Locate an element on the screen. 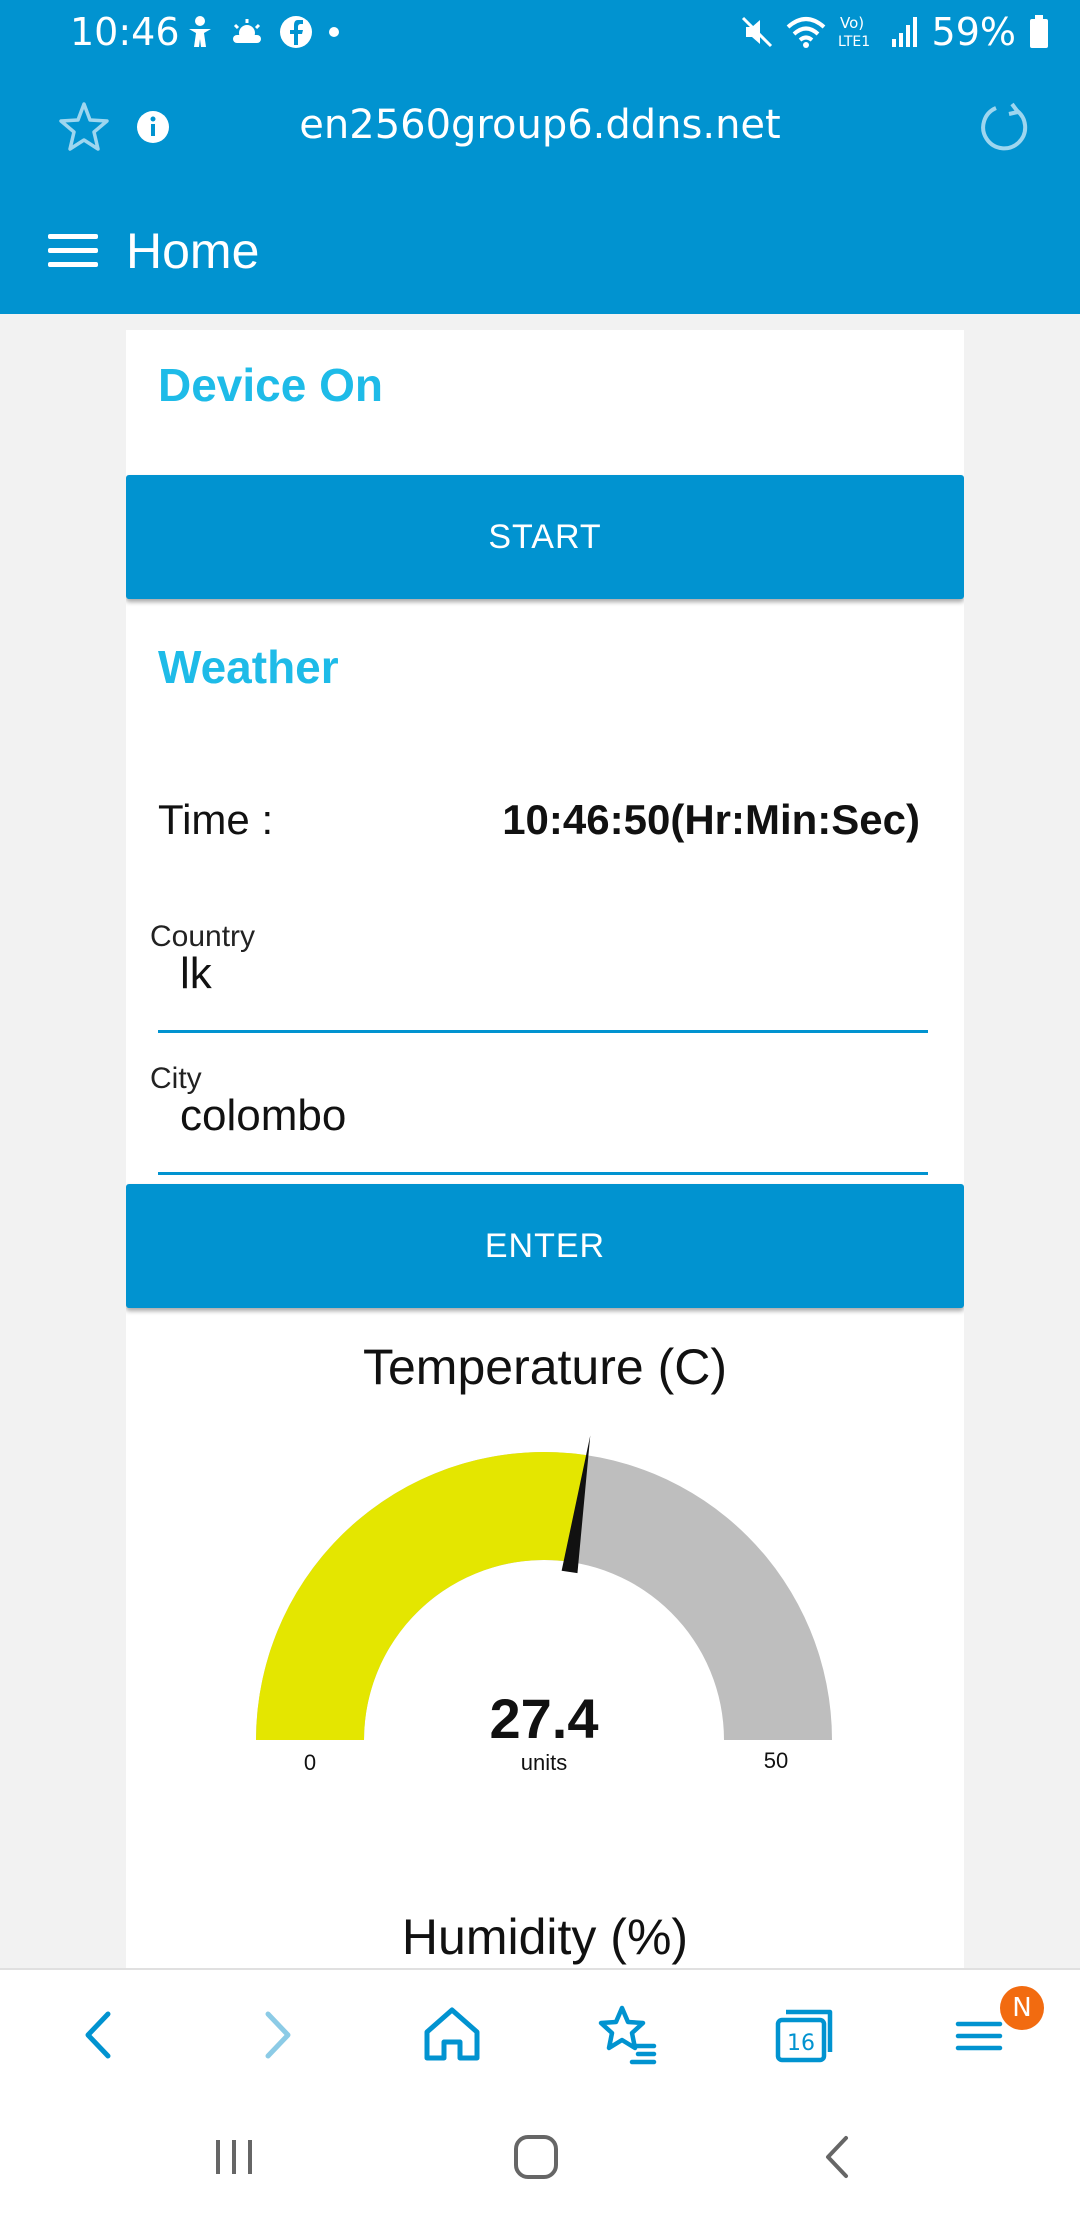  forward-arrow-icon is located at coordinates (277, 2035).